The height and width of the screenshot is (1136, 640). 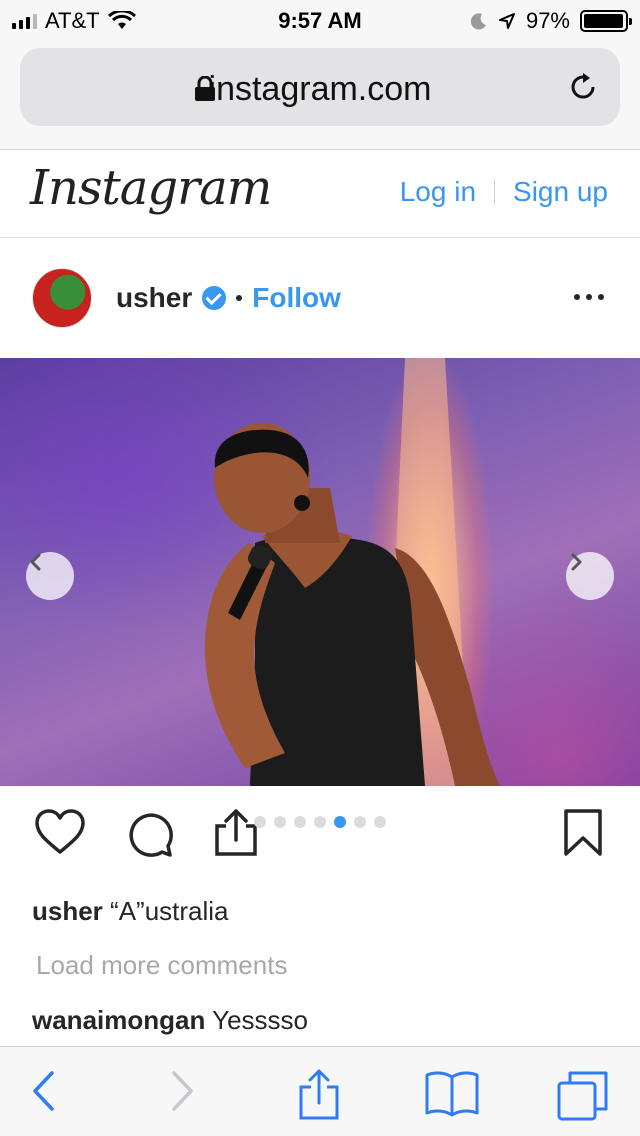 I want to click on comment-icon, so click(x=149, y=833).